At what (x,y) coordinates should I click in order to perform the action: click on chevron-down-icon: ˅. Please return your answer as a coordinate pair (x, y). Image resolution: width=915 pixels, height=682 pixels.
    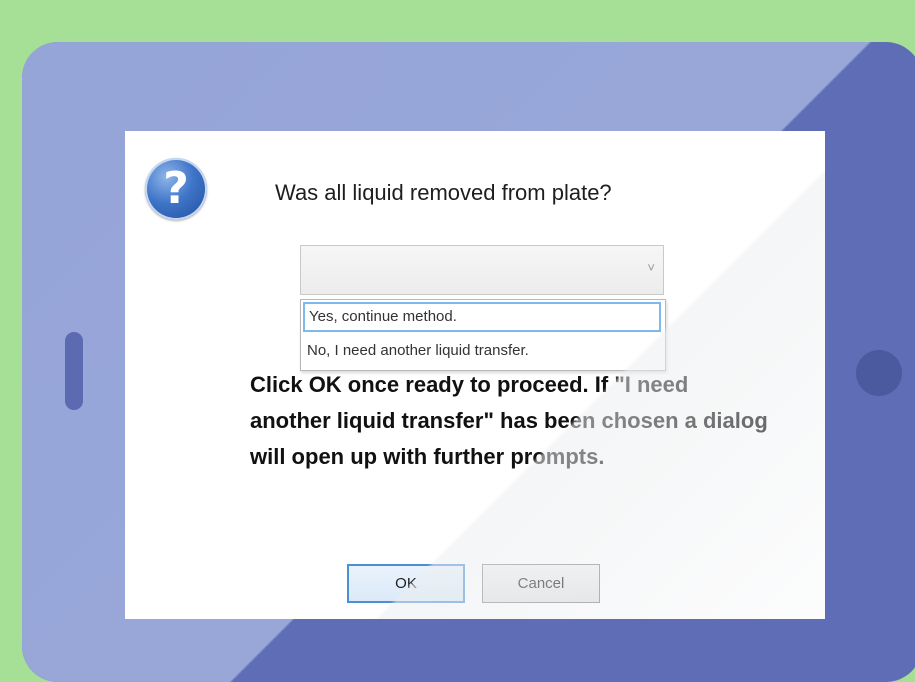
    Looking at the image, I should click on (651, 267).